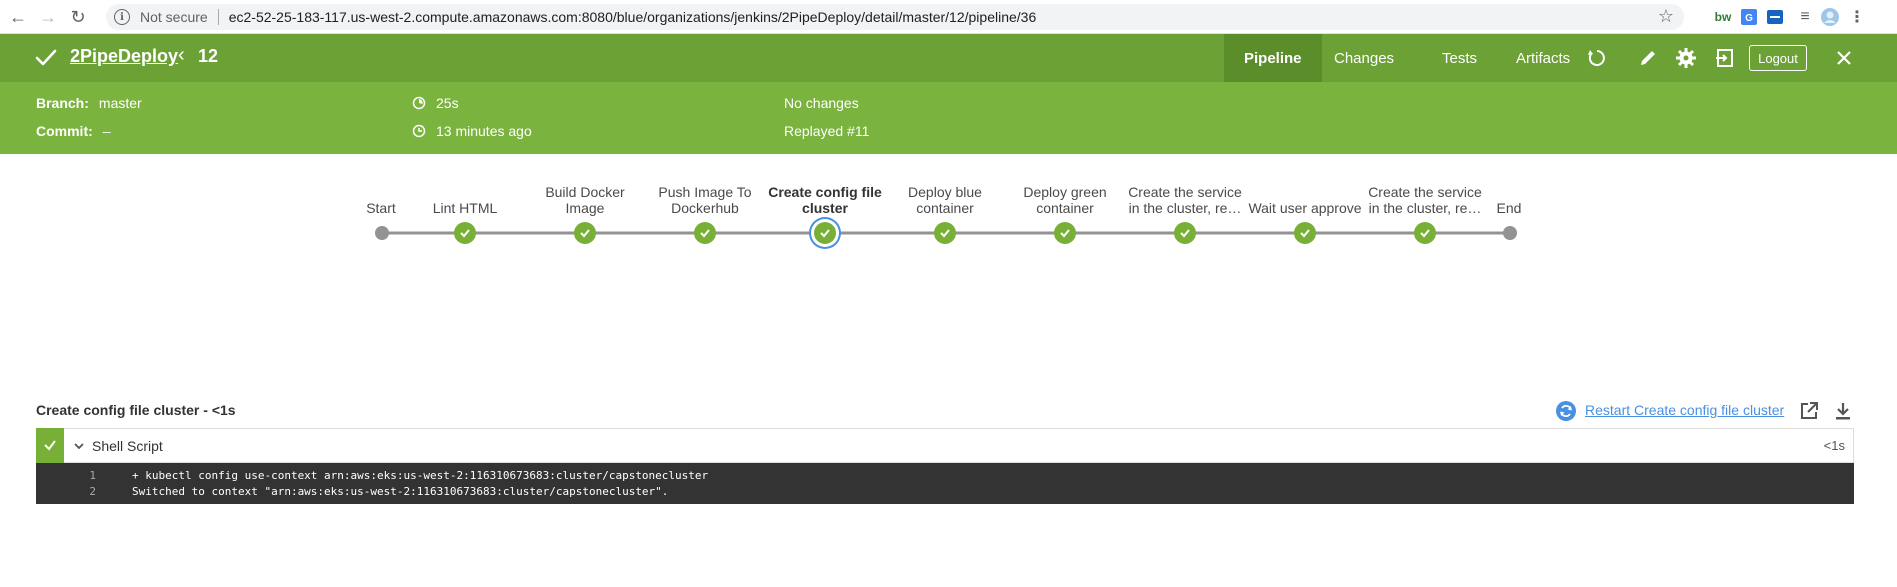 Image resolution: width=1897 pixels, height=587 pixels. I want to click on duration-info: 25s, so click(435, 103).